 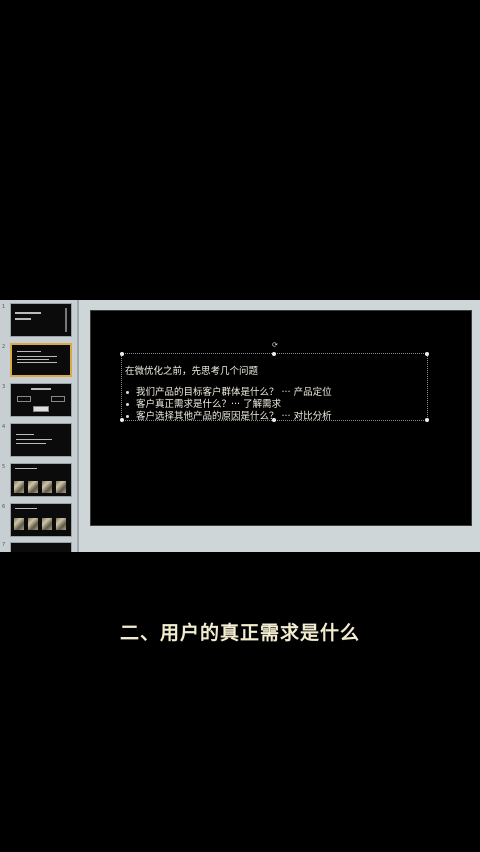 What do you see at coordinates (4, 507) in the screenshot?
I see `thumbnail-number: 6` at bounding box center [4, 507].